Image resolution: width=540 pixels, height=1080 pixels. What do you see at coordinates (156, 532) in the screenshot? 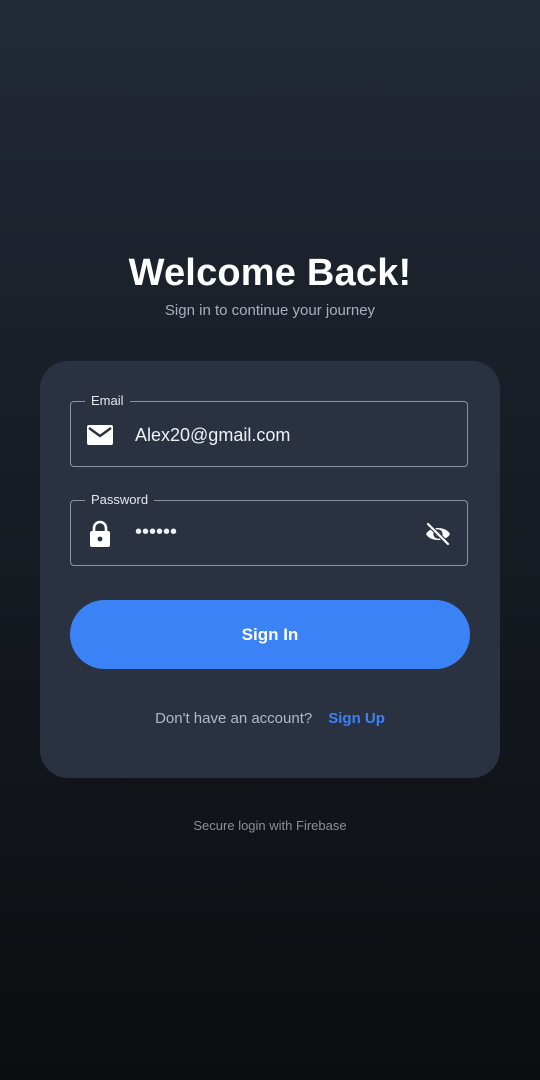
I see `password-input: ••••••` at bounding box center [156, 532].